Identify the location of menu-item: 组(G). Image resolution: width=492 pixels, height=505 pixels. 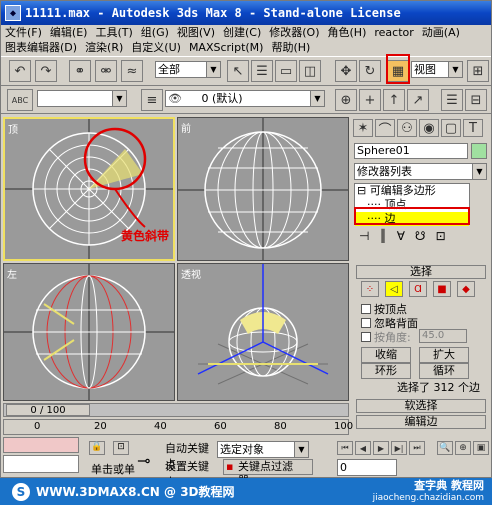
(155, 32).